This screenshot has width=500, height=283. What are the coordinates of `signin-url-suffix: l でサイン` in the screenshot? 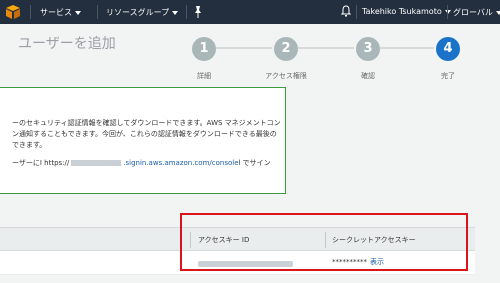 It's located at (254, 163).